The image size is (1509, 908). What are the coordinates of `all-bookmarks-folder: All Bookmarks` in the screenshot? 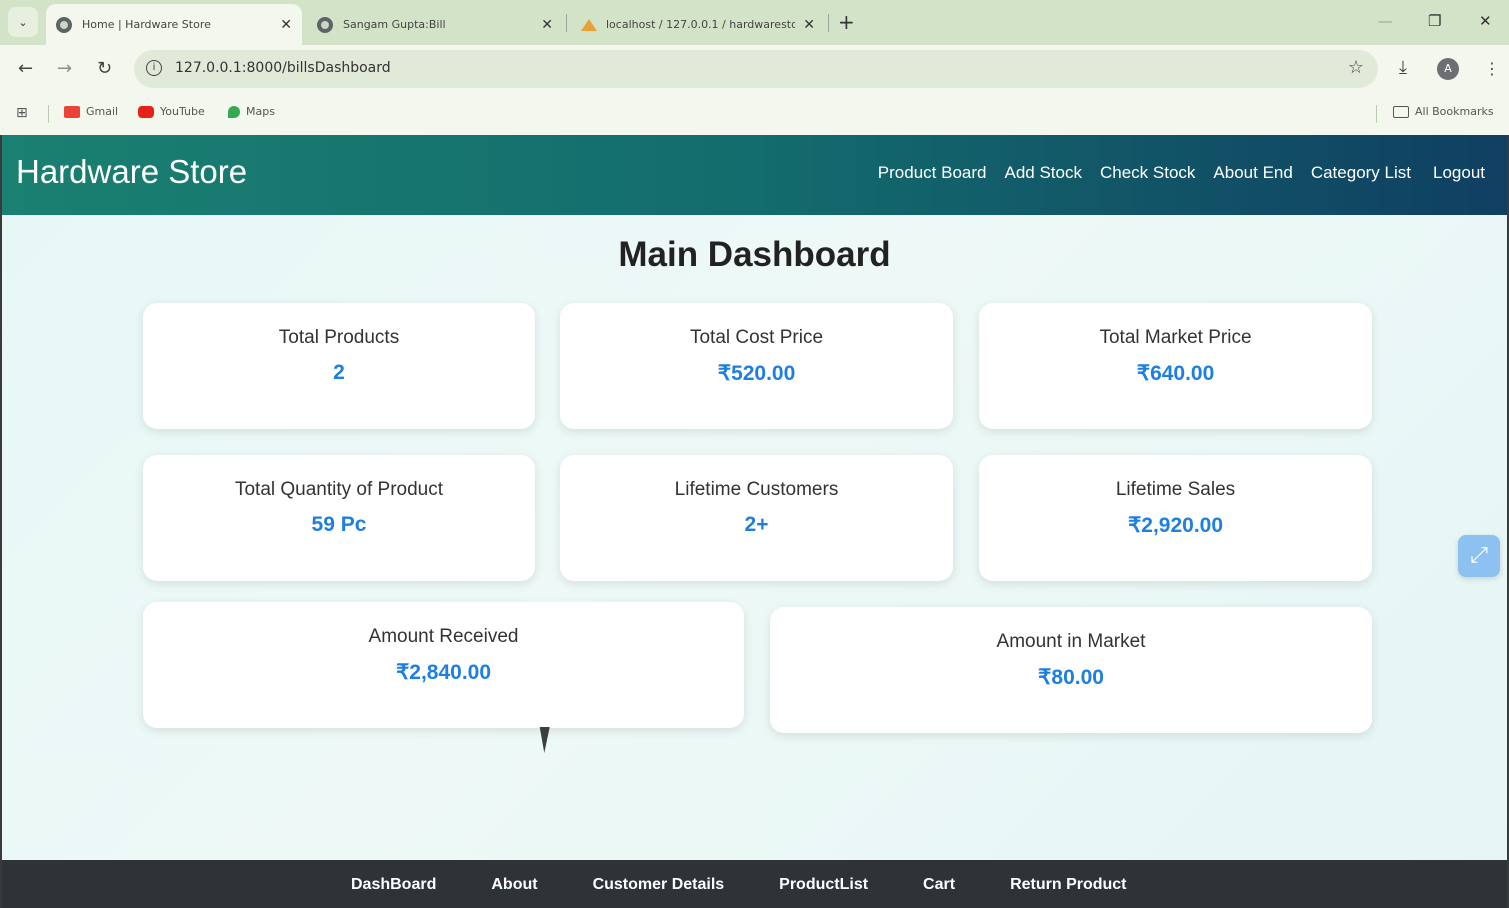 It's located at (1443, 111).